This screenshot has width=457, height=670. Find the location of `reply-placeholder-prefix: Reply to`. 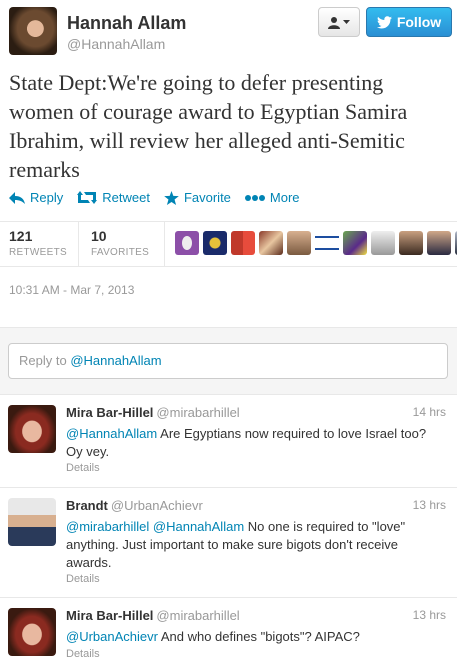

reply-placeholder-prefix: Reply to is located at coordinates (45, 360).